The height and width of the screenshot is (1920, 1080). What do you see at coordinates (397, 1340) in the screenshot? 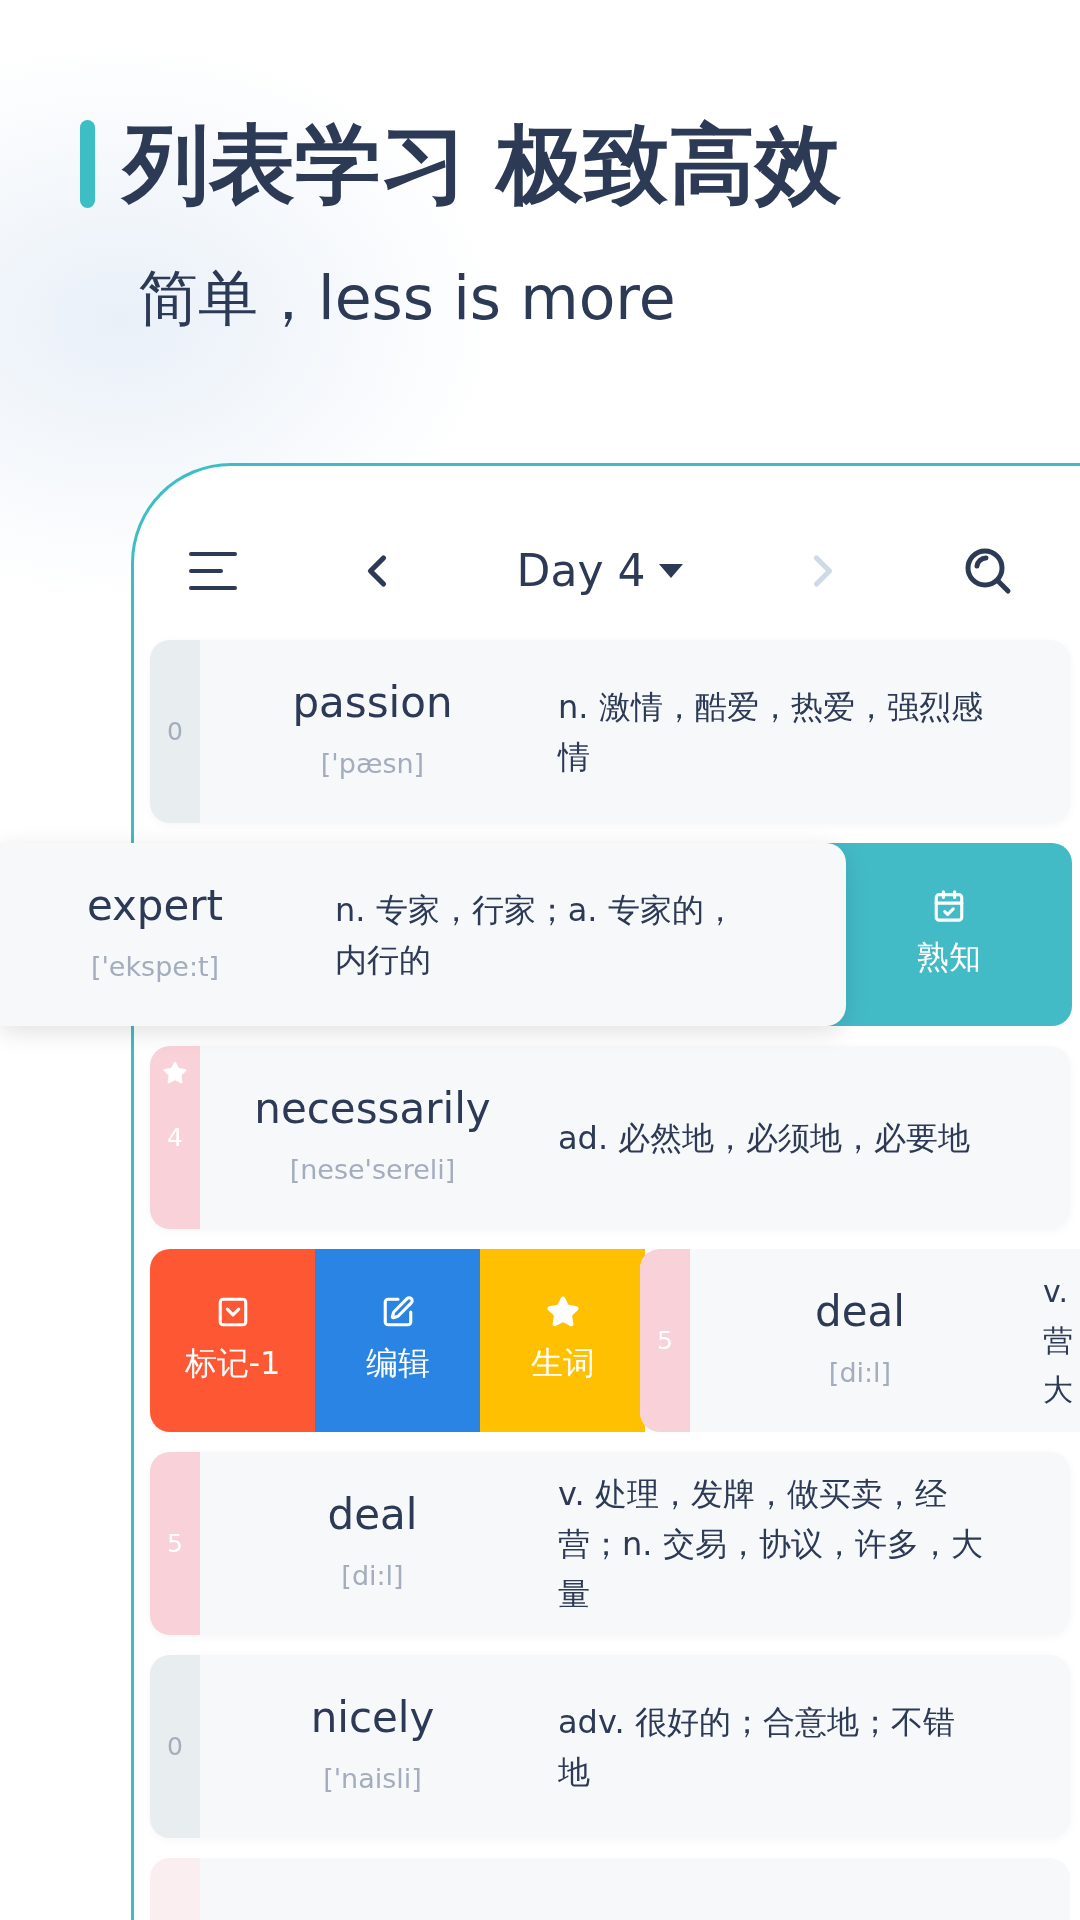
I see `swipe-action-button: 编辑` at bounding box center [397, 1340].